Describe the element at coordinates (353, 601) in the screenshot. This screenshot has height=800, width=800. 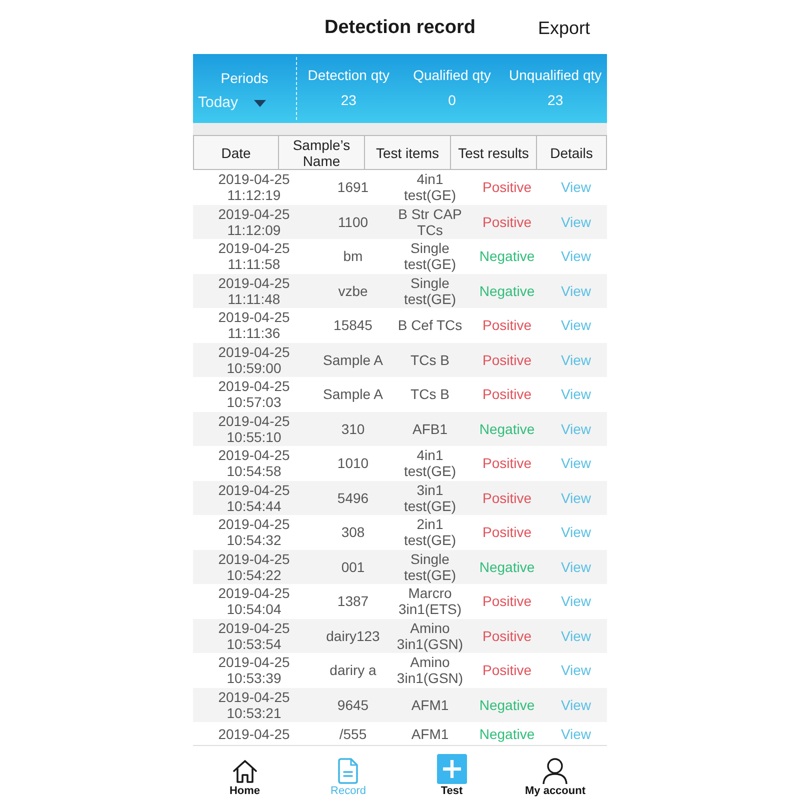
I see `sample-name-text: 1387` at that location.